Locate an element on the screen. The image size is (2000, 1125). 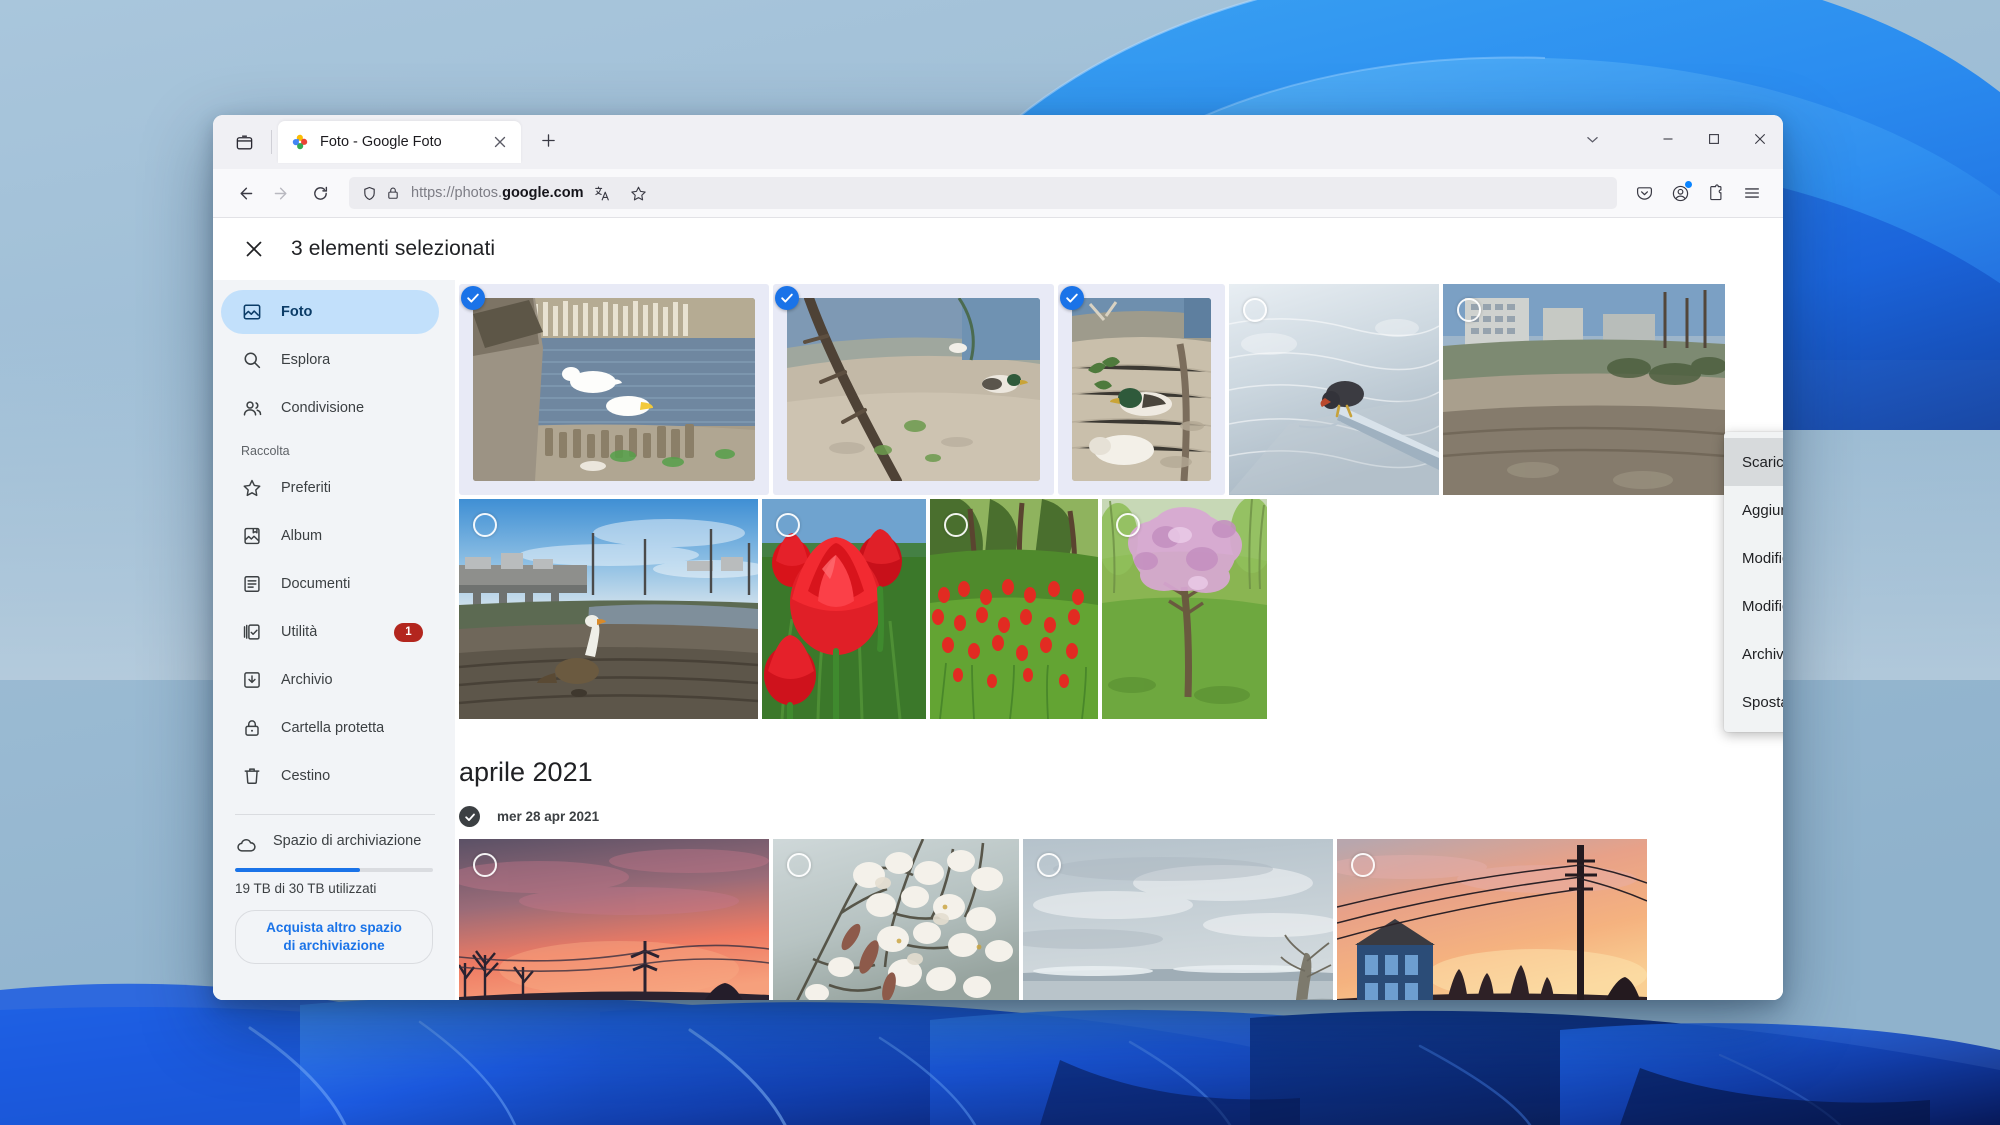
google-photos-icon is located at coordinates (300, 142).